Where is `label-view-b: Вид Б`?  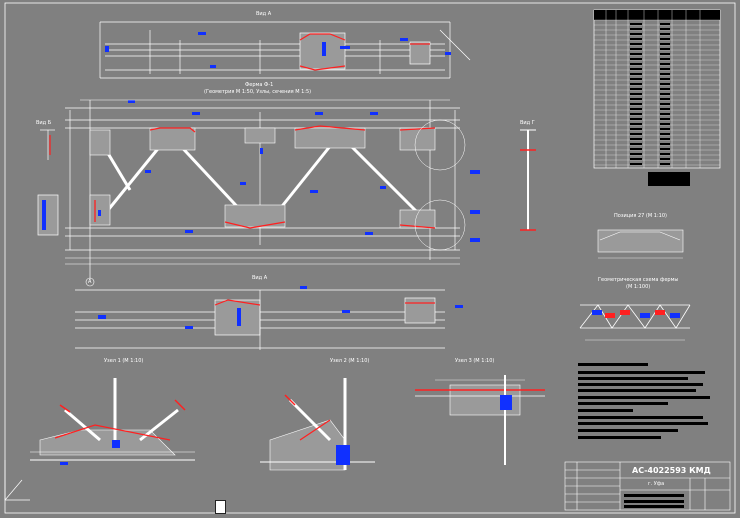 label-view-b: Вид Б is located at coordinates (44, 123).